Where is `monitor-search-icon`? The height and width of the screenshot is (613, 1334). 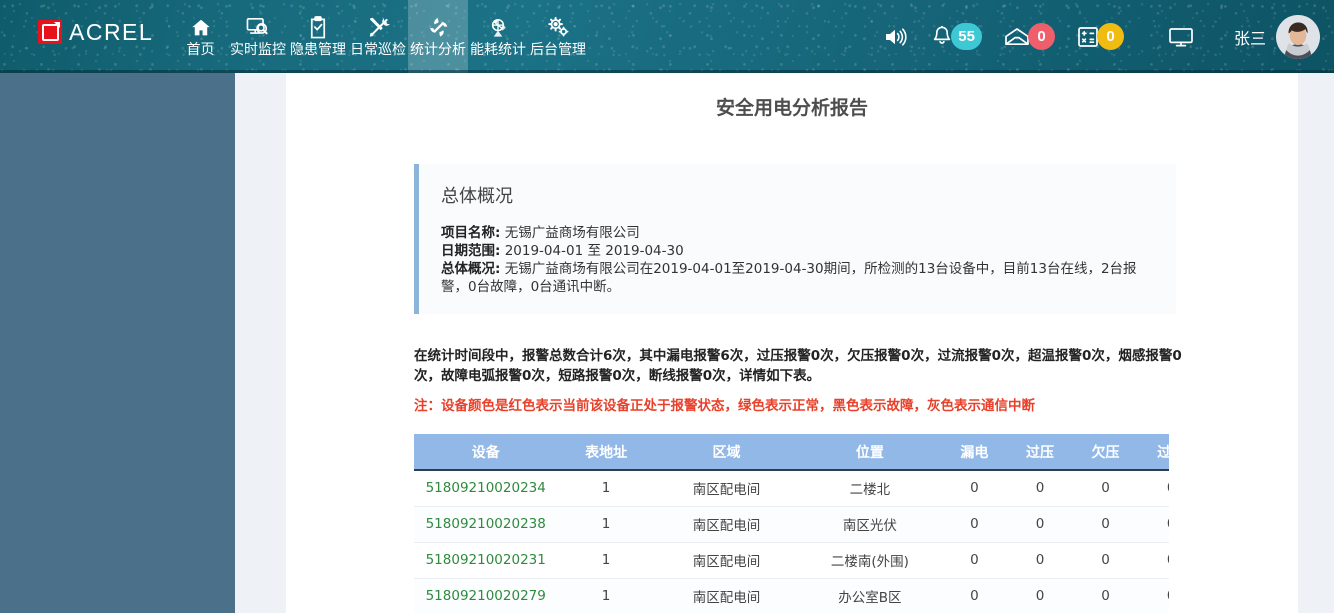
monitor-search-icon is located at coordinates (258, 27).